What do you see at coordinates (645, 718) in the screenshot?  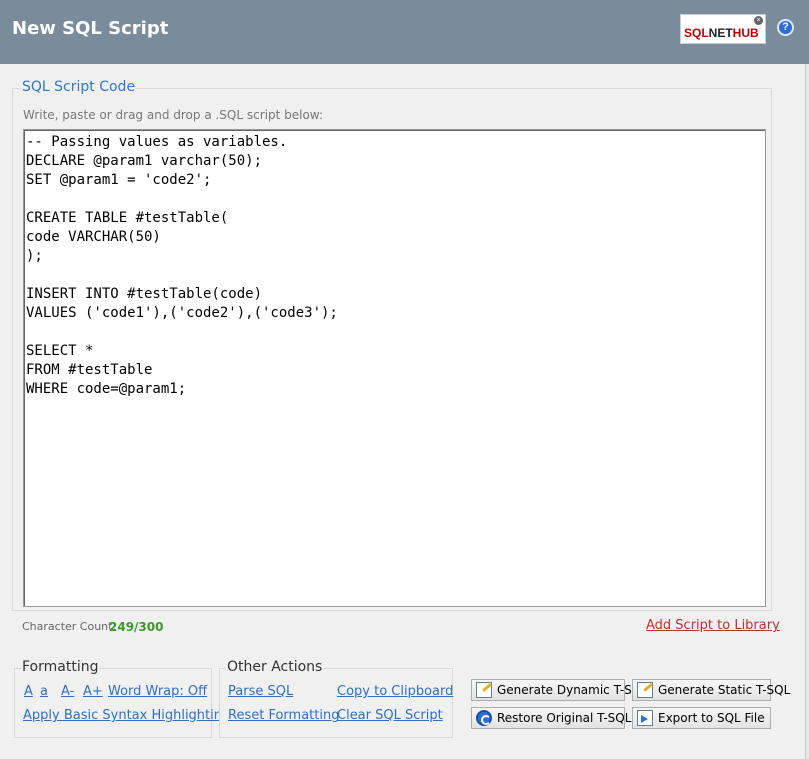 I see `export-icon` at bounding box center [645, 718].